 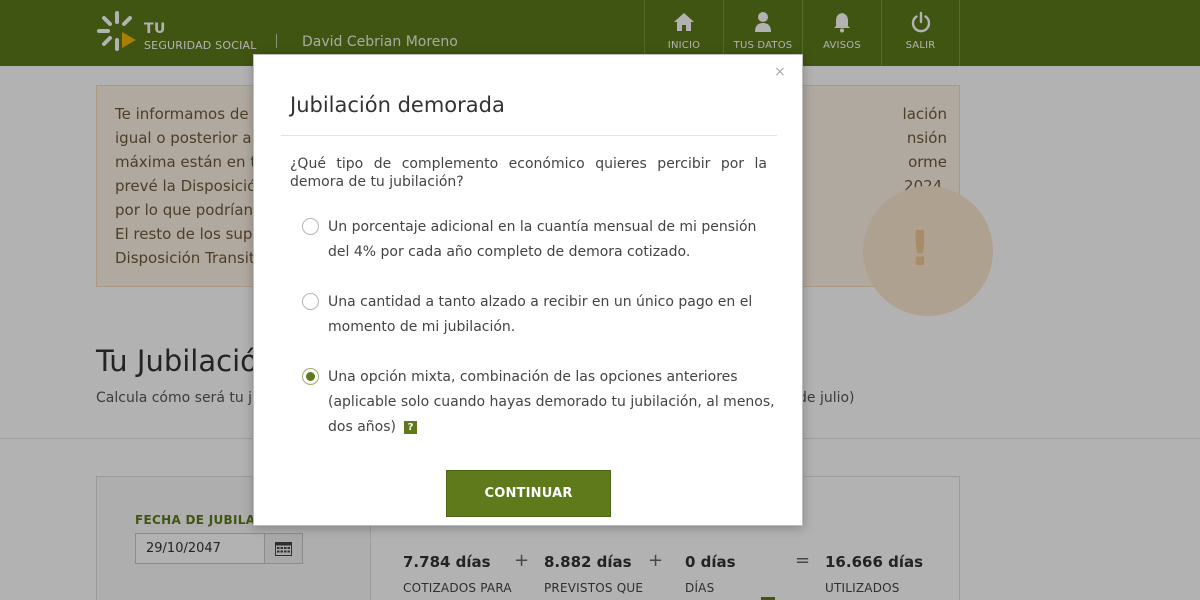 What do you see at coordinates (529, 135) in the screenshot?
I see `modal-divider` at bounding box center [529, 135].